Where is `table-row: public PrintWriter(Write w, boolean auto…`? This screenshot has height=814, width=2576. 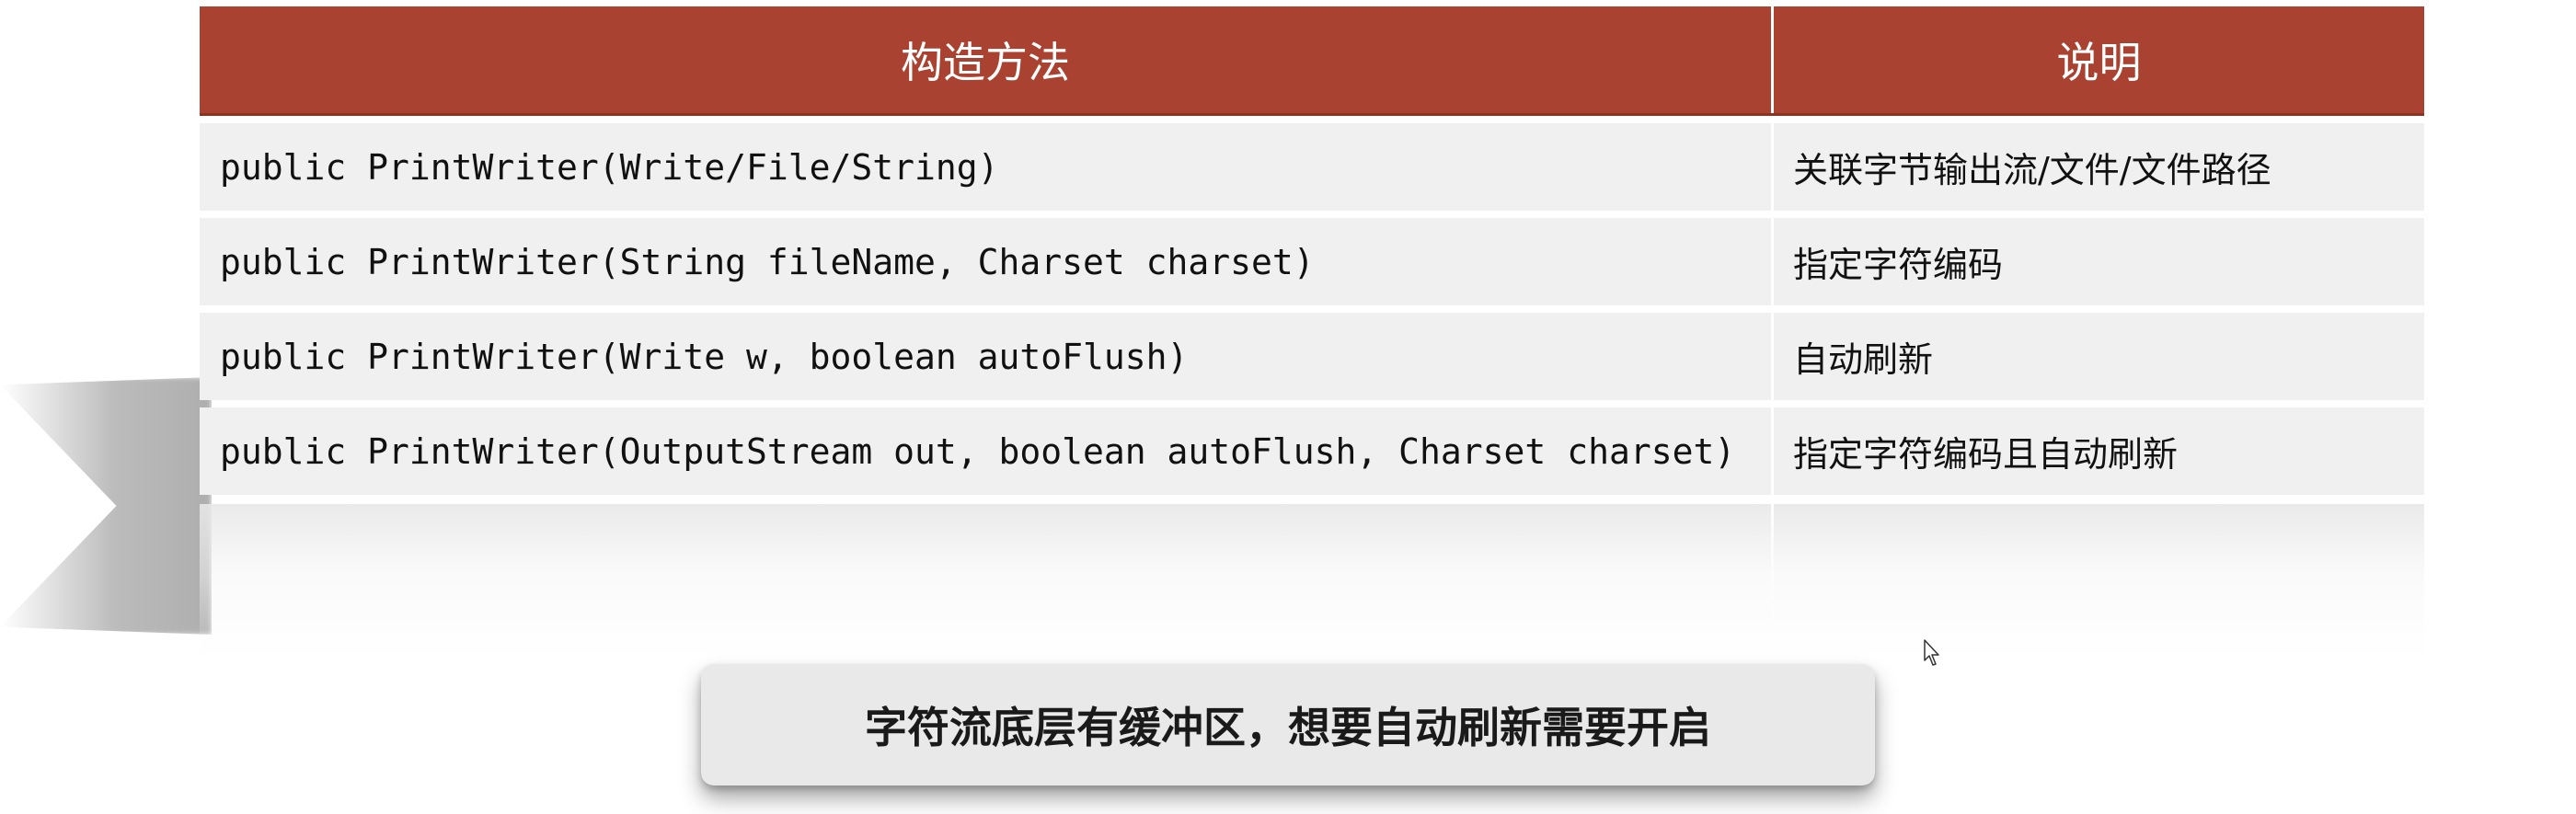
table-row: public PrintWriter(Write w, boolean auto… is located at coordinates (1312, 356).